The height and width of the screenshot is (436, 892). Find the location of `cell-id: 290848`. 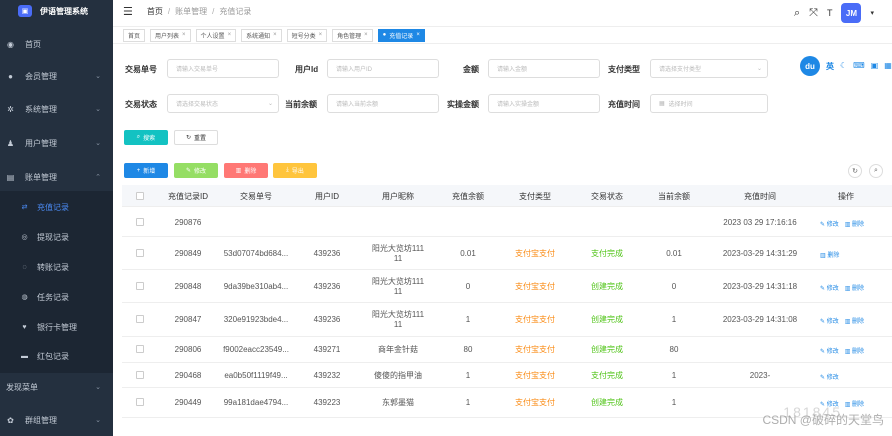

cell-id: 290848 is located at coordinates (188, 286).